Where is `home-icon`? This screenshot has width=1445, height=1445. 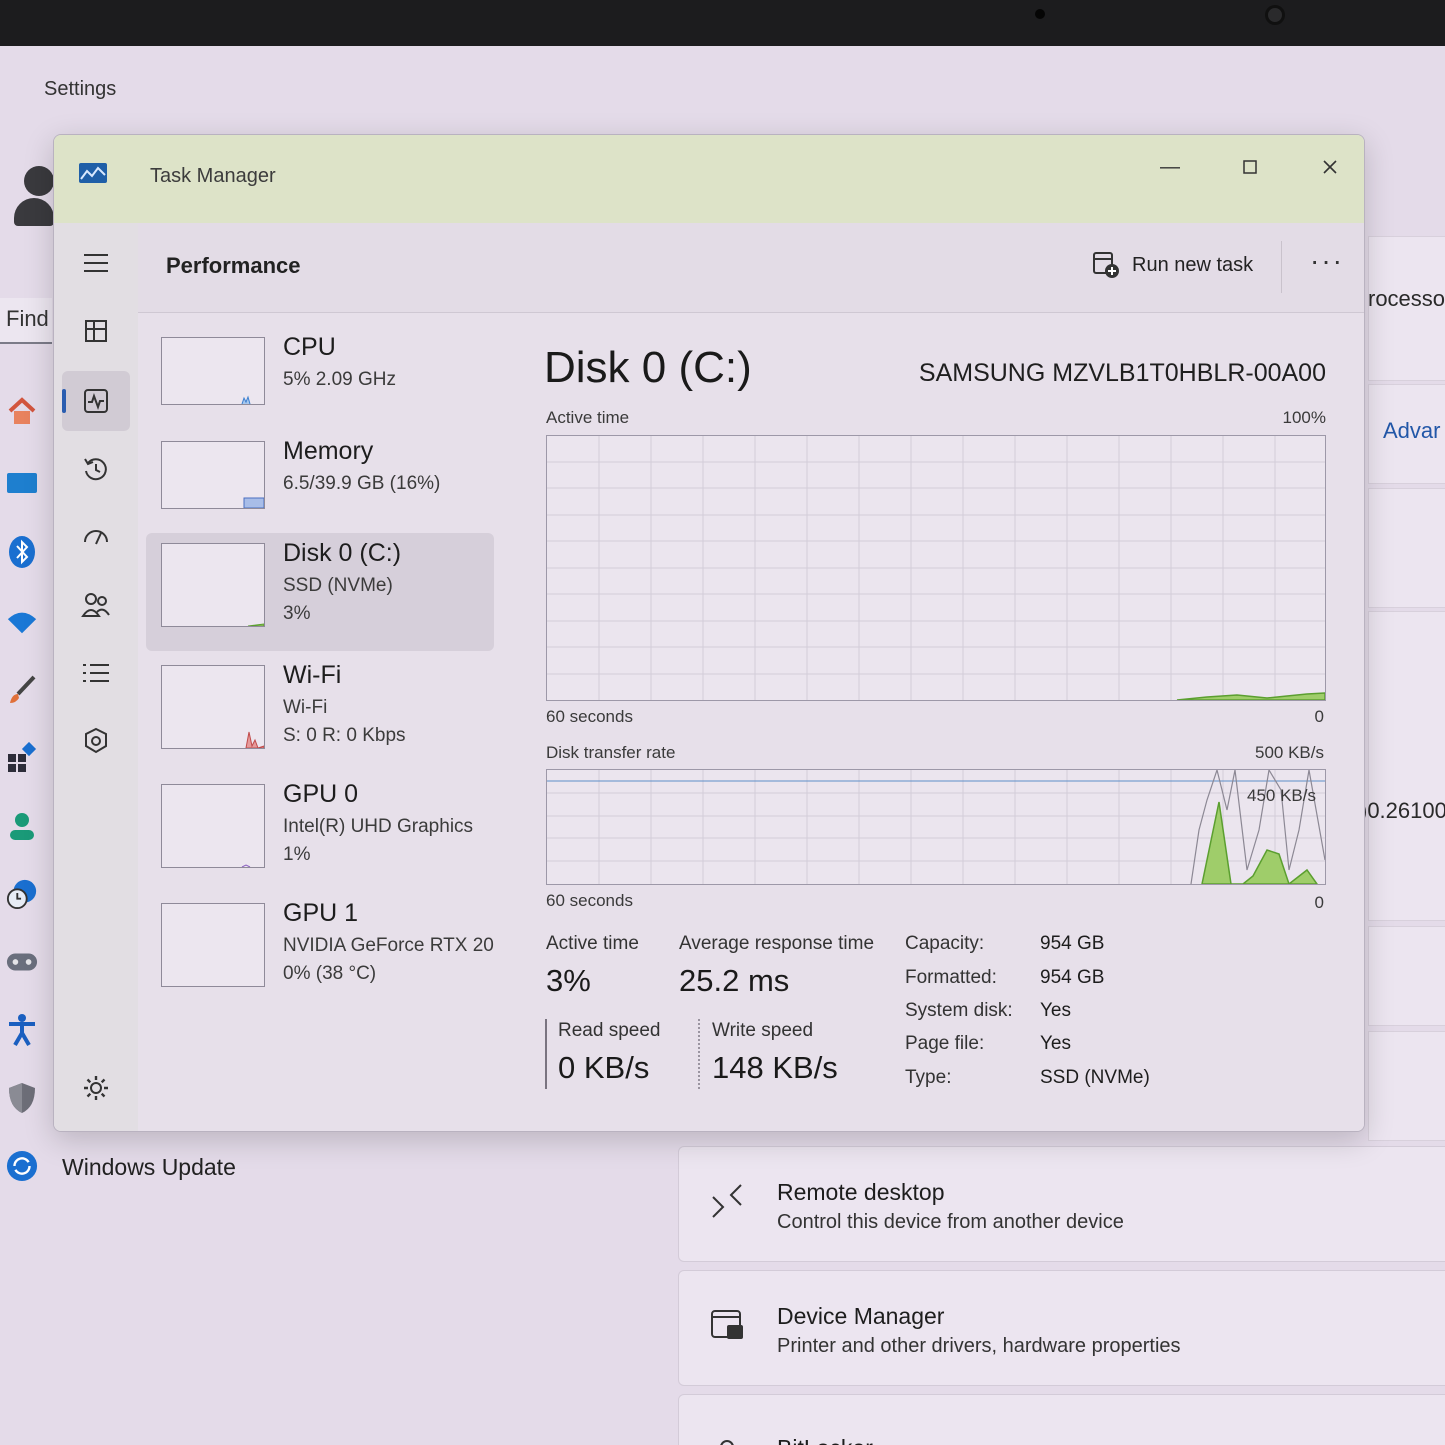 home-icon is located at coordinates (22, 412).